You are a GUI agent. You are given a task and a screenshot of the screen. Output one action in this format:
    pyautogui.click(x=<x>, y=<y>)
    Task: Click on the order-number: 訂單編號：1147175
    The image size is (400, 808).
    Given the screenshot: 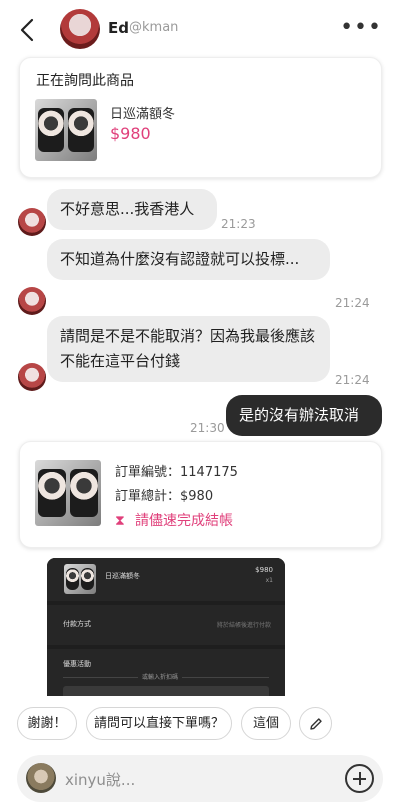 What is the action you would take?
    pyautogui.click(x=176, y=472)
    